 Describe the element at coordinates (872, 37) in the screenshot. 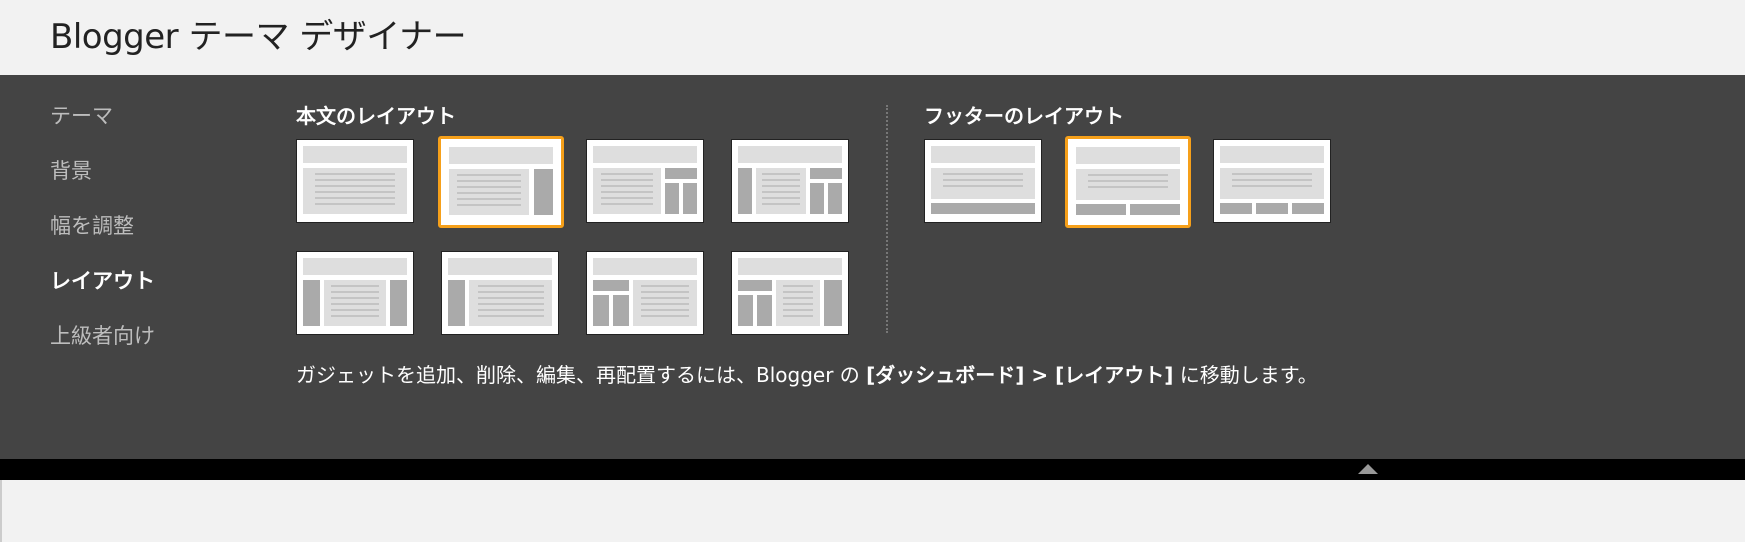

I see `header: Blogger テーマ デザイナー` at that location.